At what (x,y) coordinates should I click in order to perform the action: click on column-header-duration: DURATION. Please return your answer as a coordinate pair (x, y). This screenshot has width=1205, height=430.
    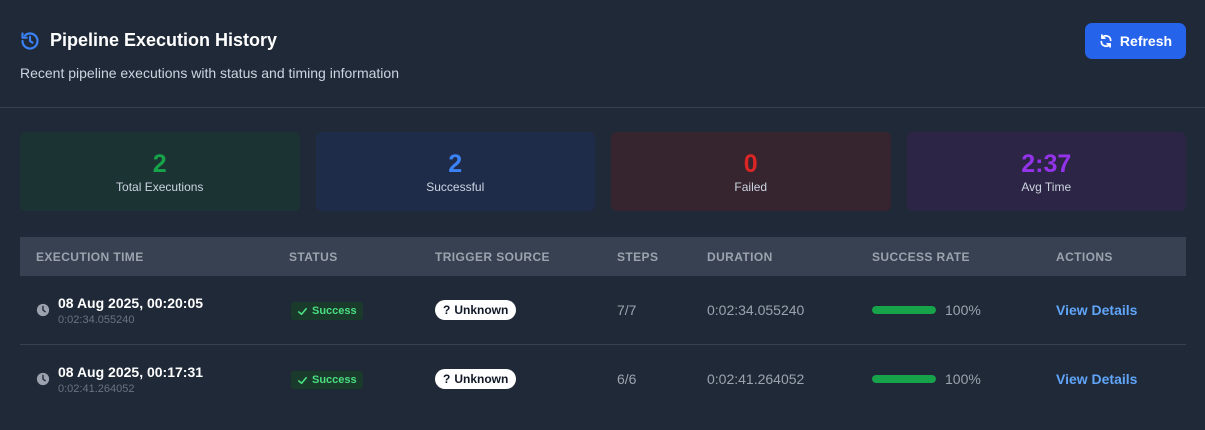
    Looking at the image, I should click on (740, 257).